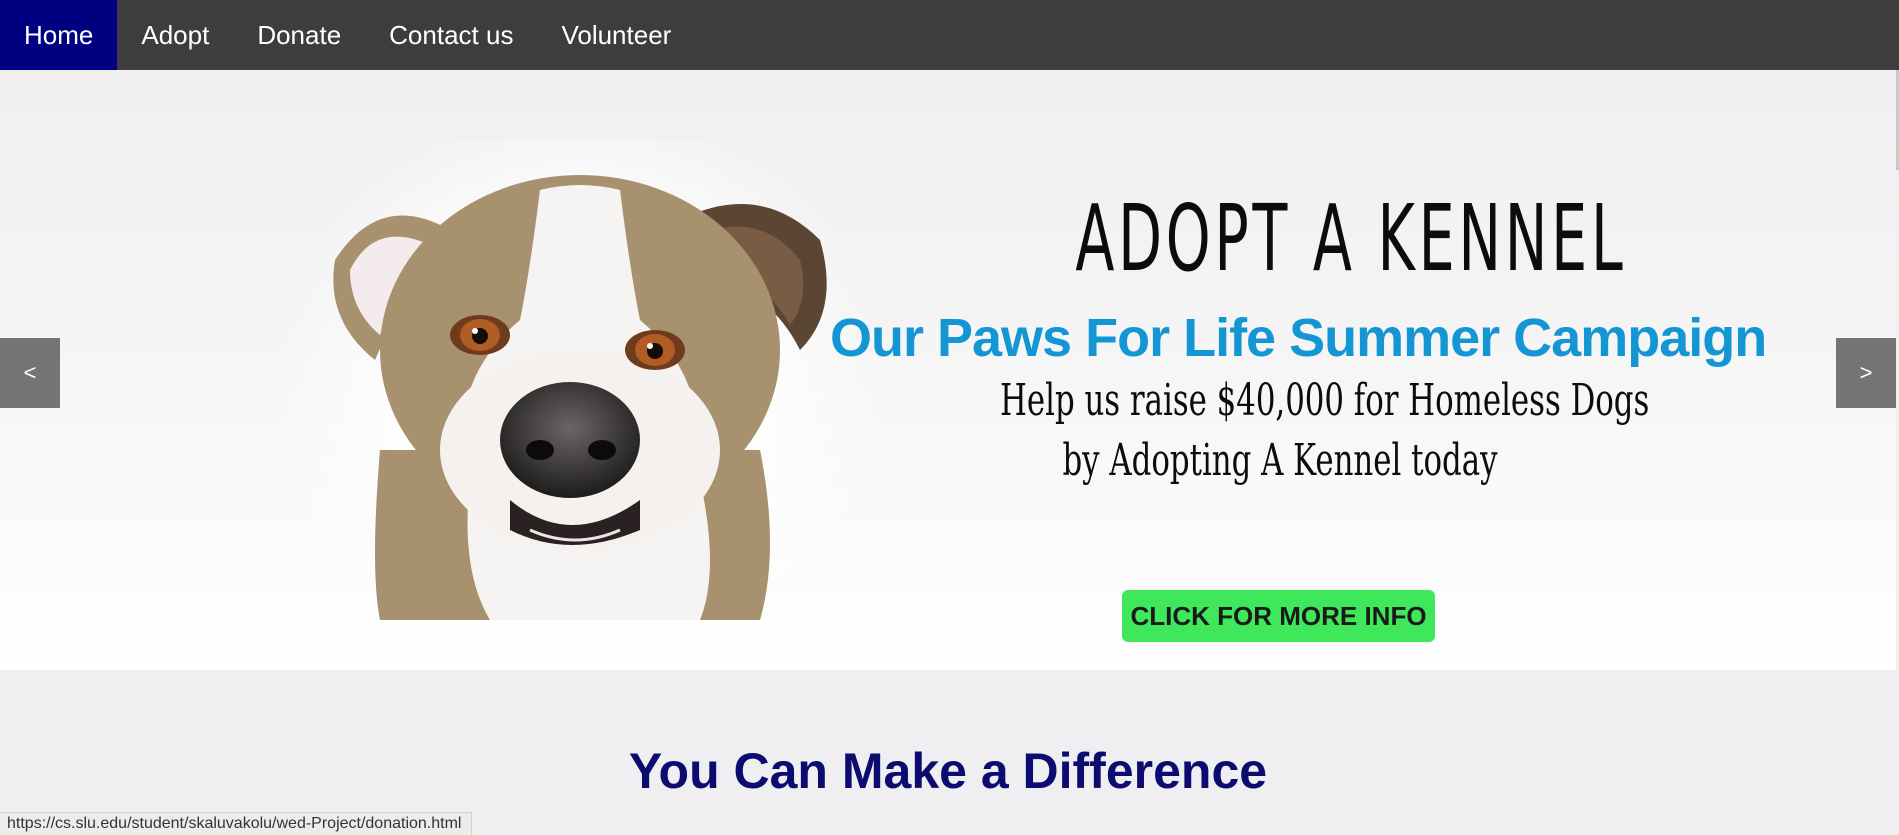 Image resolution: width=1899 pixels, height=835 pixels. What do you see at coordinates (1280, 460) in the screenshot?
I see `hero-text-line-2: by Adopting A Kennel today` at bounding box center [1280, 460].